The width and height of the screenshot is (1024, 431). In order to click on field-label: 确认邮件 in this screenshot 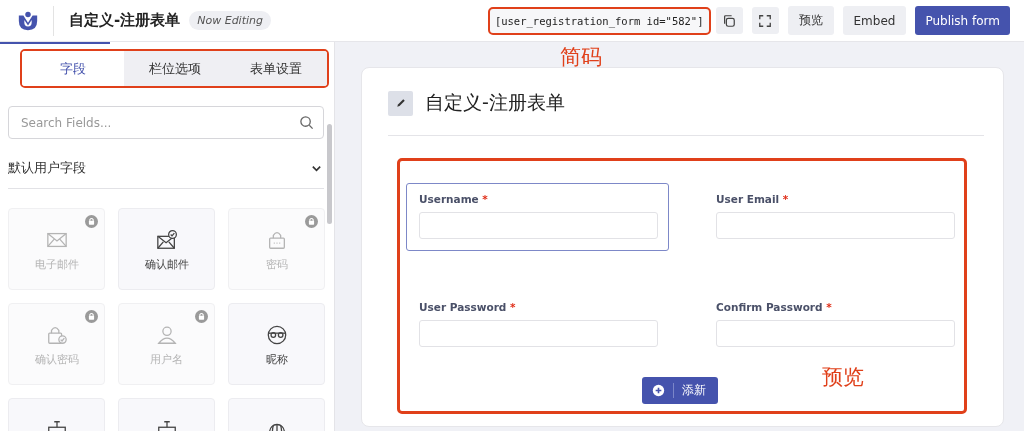, I will do `click(166, 264)`.